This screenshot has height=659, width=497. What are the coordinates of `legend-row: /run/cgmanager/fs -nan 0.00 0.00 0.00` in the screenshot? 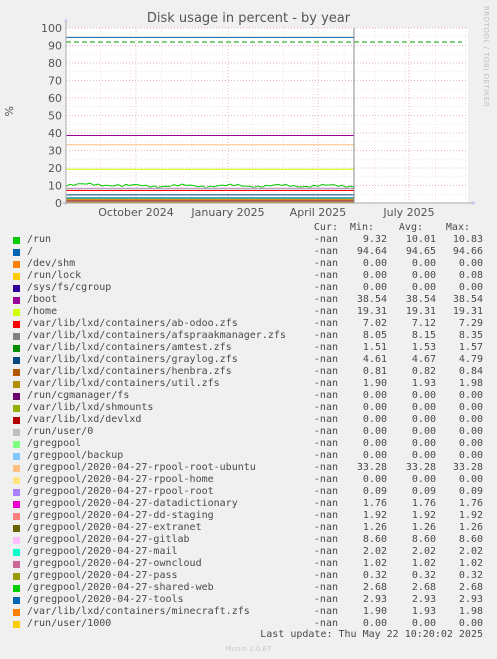 It's located at (248, 396).